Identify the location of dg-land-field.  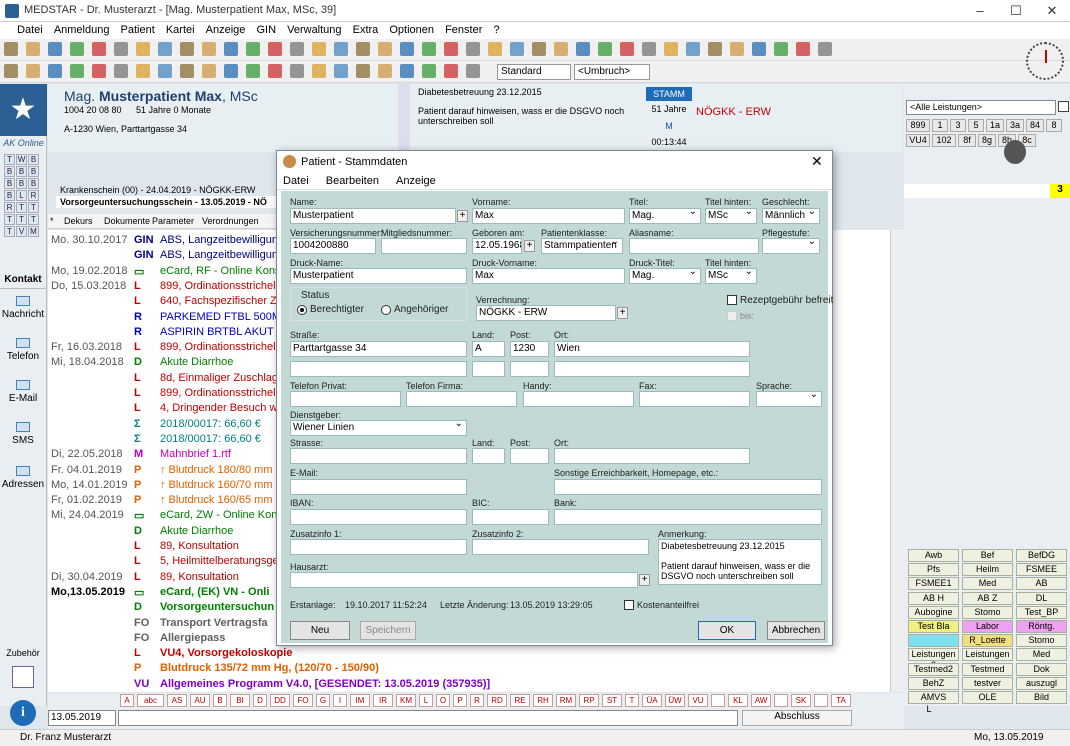
(488, 456).